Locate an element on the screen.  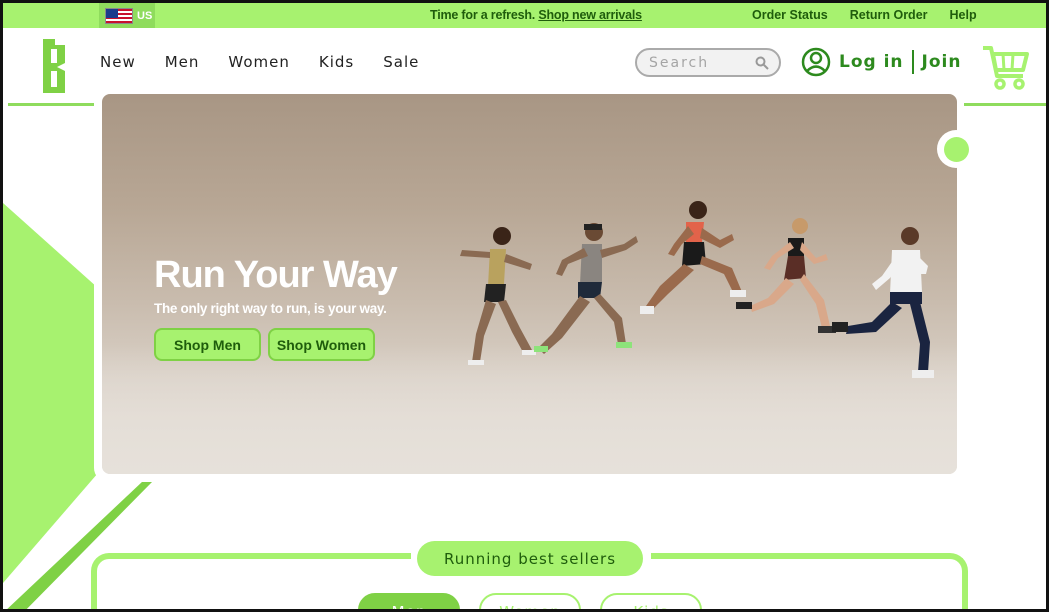
shop-new-arrivals-link: Shop new arrivals is located at coordinates (590, 15).